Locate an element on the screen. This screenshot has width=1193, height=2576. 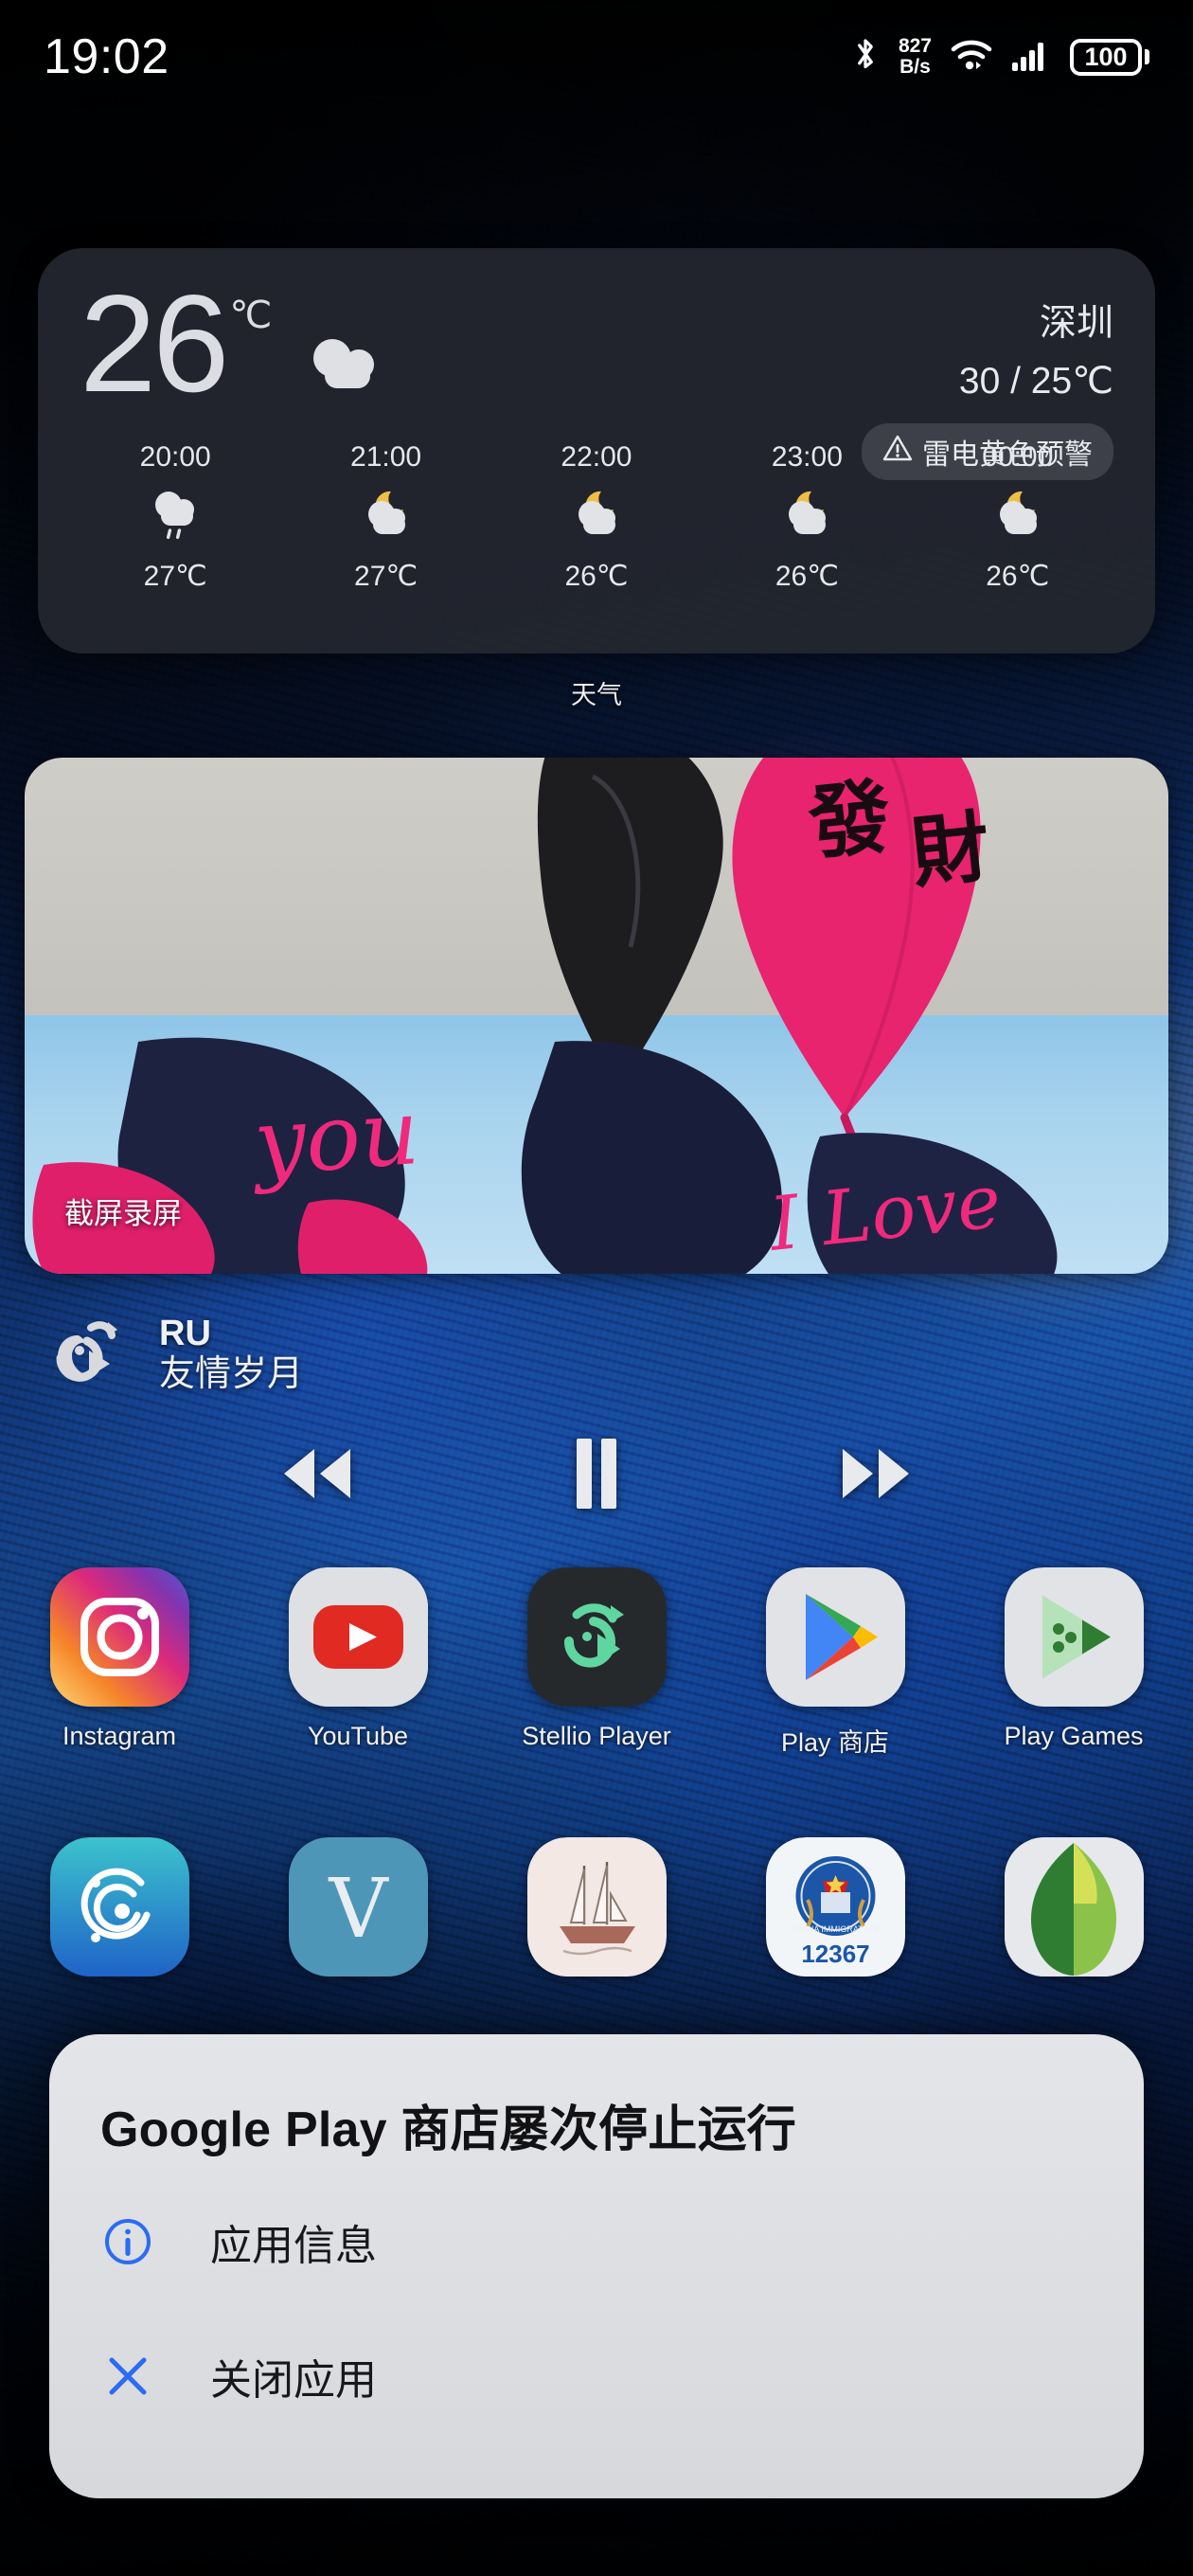
battery-cap is located at coordinates (1147, 56).